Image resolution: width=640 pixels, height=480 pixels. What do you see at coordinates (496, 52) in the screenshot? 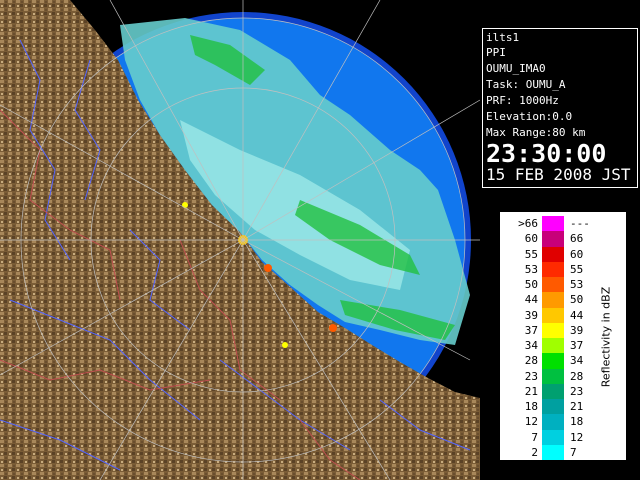
I see `scan-type: PPI` at bounding box center [496, 52].